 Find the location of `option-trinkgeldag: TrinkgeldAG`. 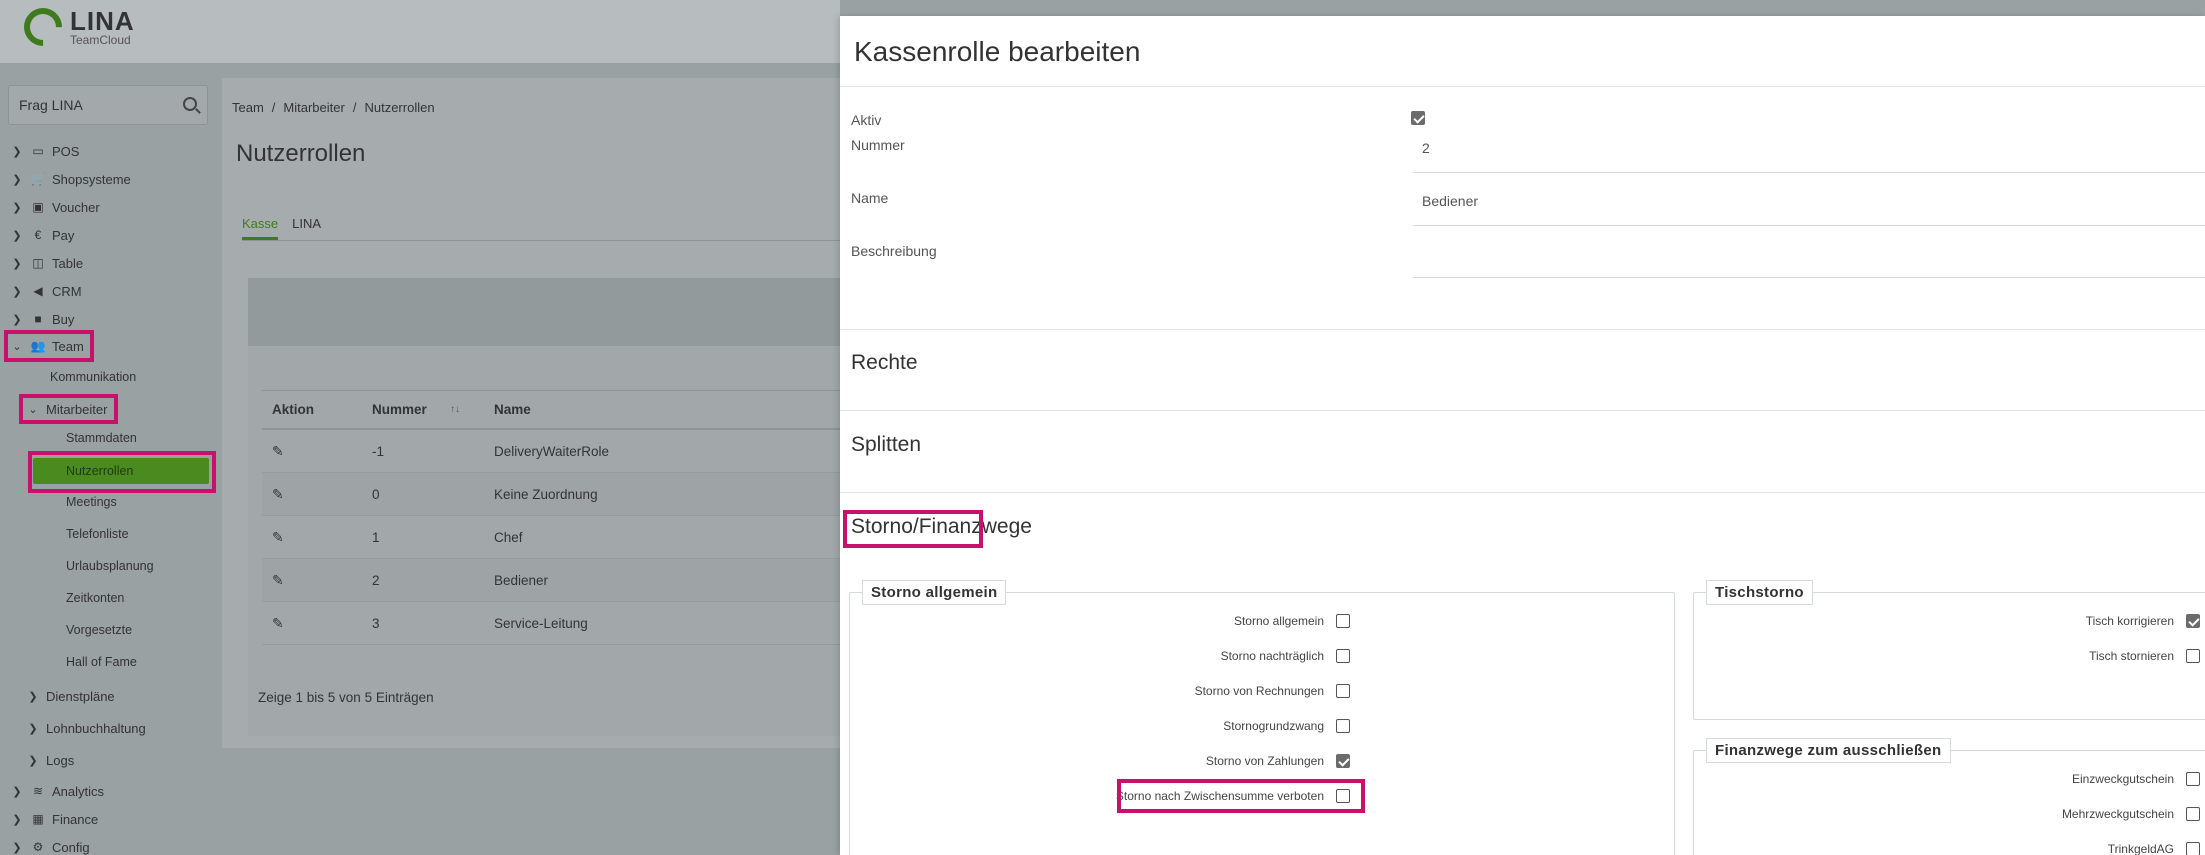

option-trinkgeldag: TrinkgeldAG is located at coordinates (2154, 848).